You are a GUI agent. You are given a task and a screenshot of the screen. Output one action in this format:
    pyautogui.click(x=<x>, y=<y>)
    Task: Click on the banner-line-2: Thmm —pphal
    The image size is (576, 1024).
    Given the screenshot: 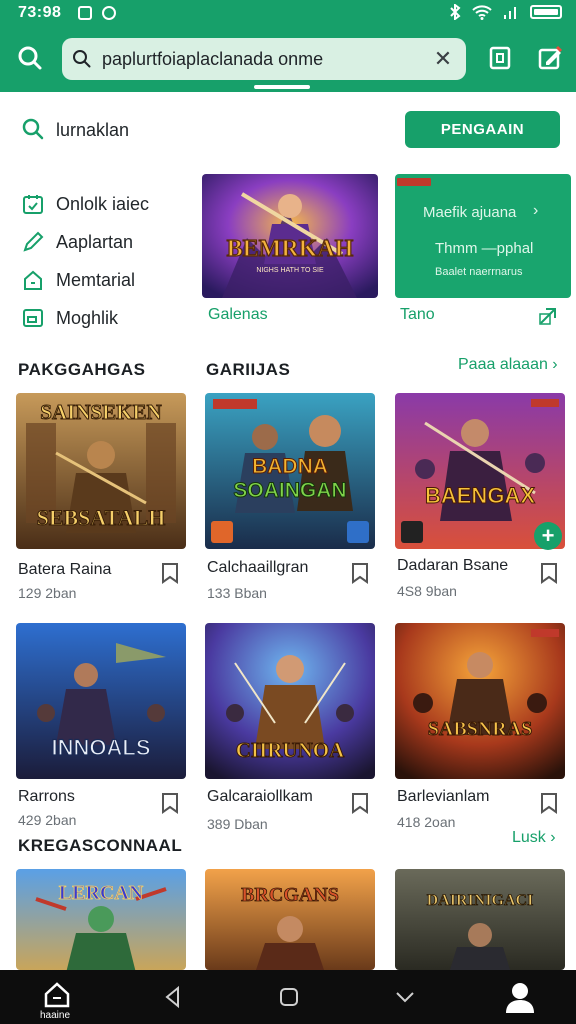 What is the action you would take?
    pyautogui.click(x=484, y=248)
    